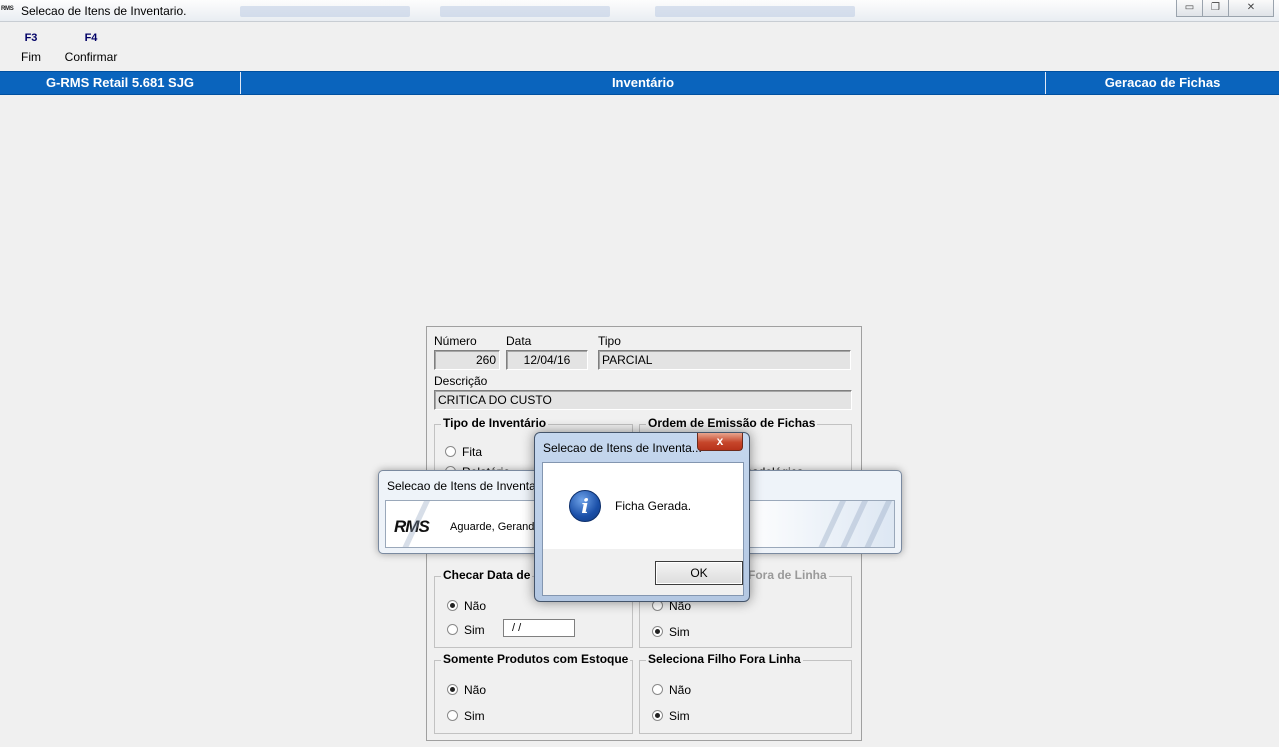 Image resolution: width=1279 pixels, height=747 pixels. I want to click on radio-checar-nao: Não, so click(466, 606).